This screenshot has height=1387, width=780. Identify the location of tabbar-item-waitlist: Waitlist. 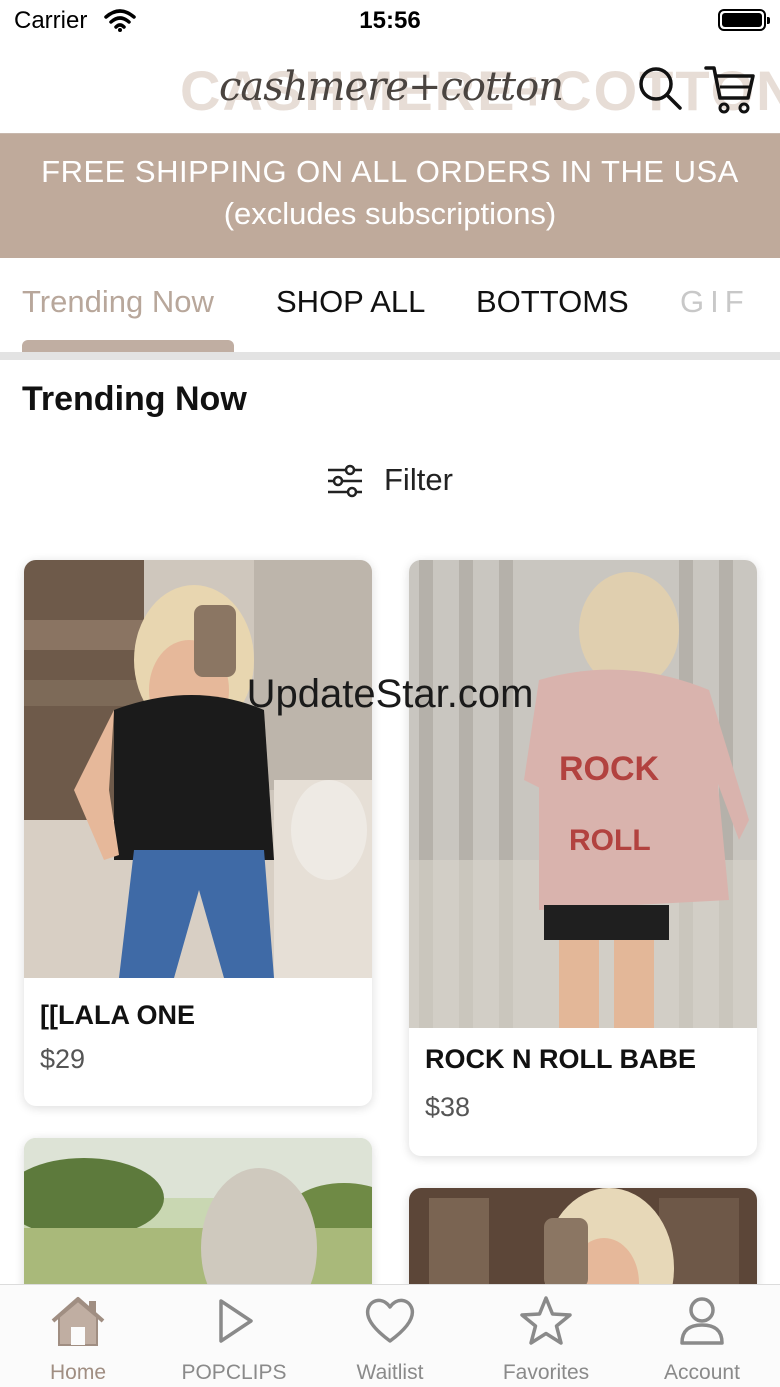
(390, 1340).